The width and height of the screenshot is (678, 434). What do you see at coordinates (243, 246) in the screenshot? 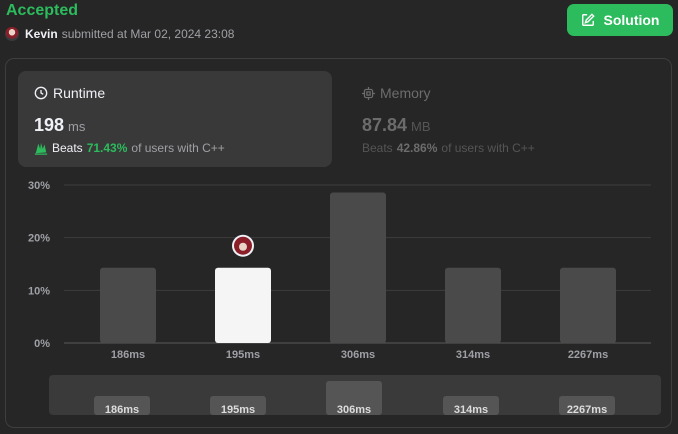
I see `avatar-marker-face` at bounding box center [243, 246].